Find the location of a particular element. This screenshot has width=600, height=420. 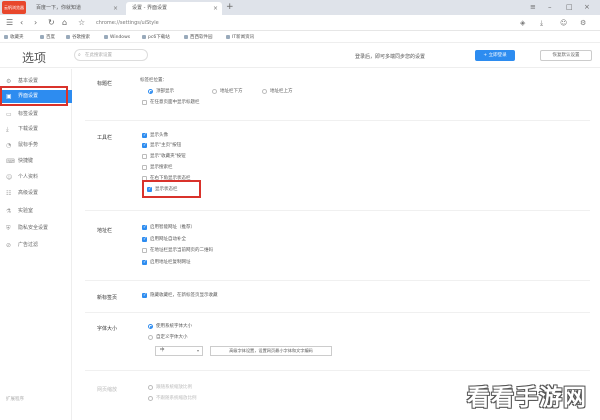

search-input: ⌕ 在此搜索设置 is located at coordinates (111, 55).